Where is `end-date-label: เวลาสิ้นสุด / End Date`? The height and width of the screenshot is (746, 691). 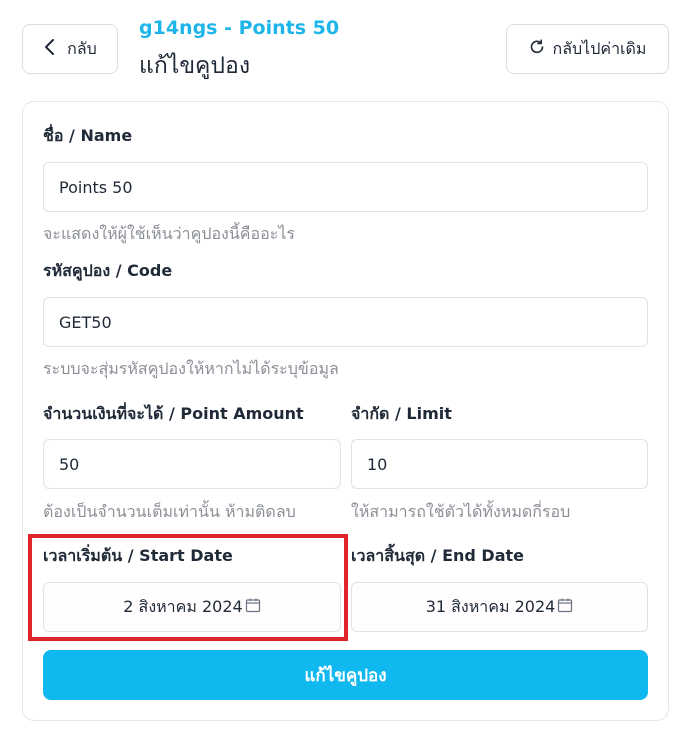 end-date-label: เวลาสิ้นสุด / End Date is located at coordinates (438, 555).